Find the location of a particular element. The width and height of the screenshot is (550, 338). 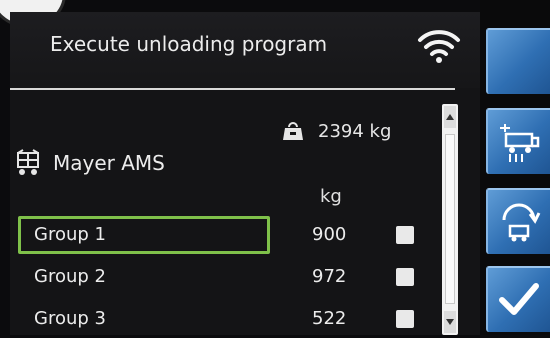

group-row: Group 1 900 is located at coordinates (229, 235).